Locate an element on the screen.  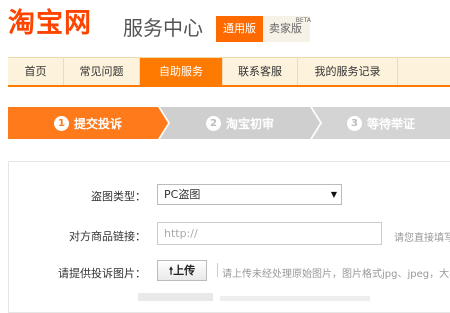
nav-item-contact: 联系客服 is located at coordinates (260, 71).